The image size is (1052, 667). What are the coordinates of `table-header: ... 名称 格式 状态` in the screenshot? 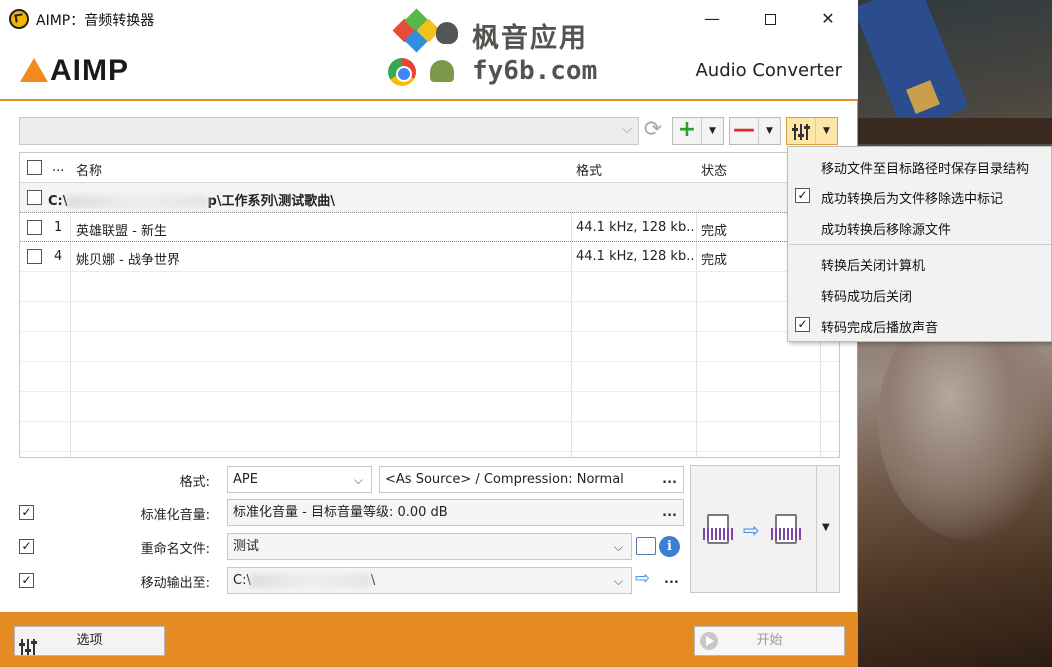 It's located at (429, 168).